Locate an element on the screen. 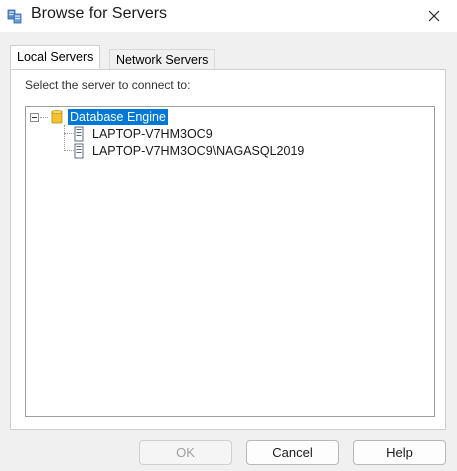  title-bar: Browse for Servers is located at coordinates (228, 16).